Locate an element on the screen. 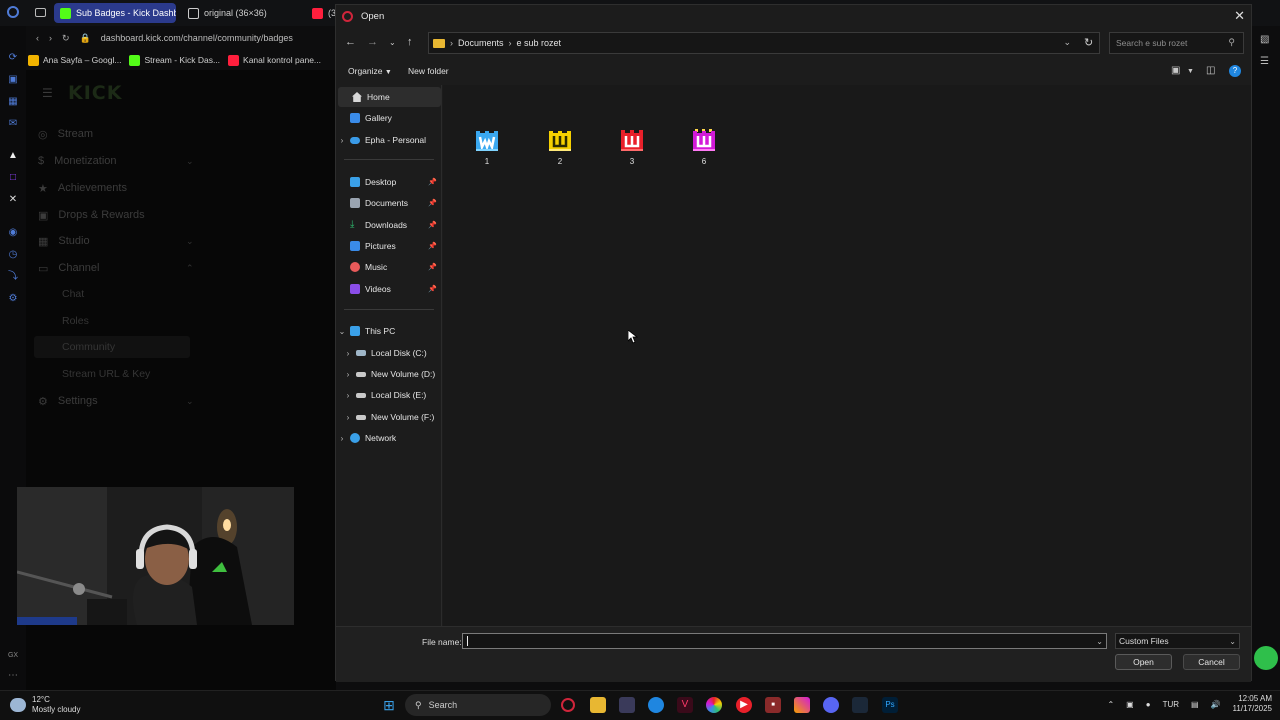  nav-drive-d: › New Volume (D:) is located at coordinates (393, 374).